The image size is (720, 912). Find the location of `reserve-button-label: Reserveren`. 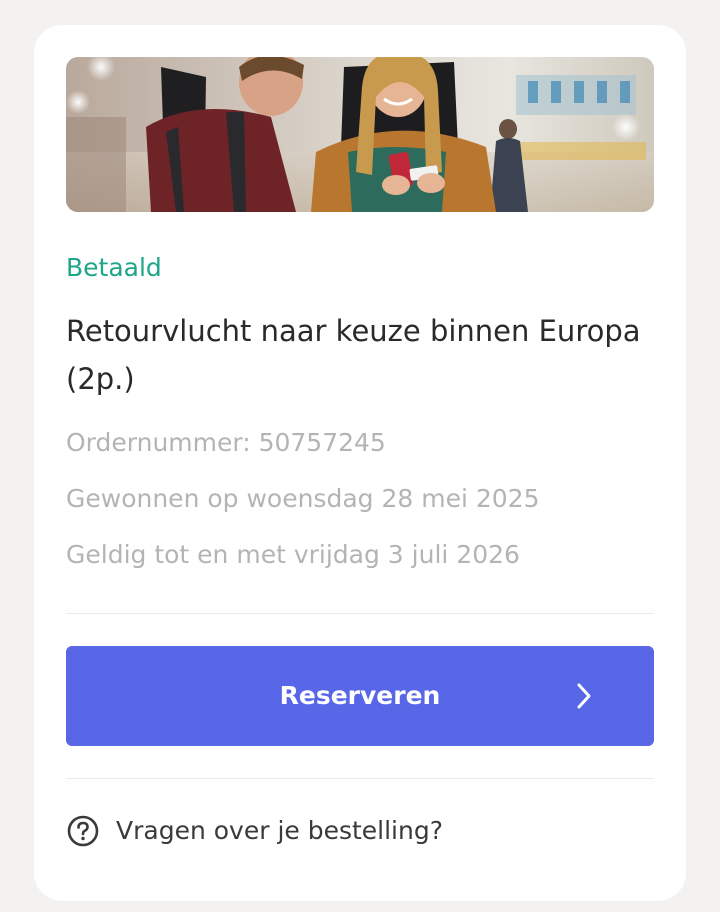

reserve-button-label: Reserveren is located at coordinates (360, 695).